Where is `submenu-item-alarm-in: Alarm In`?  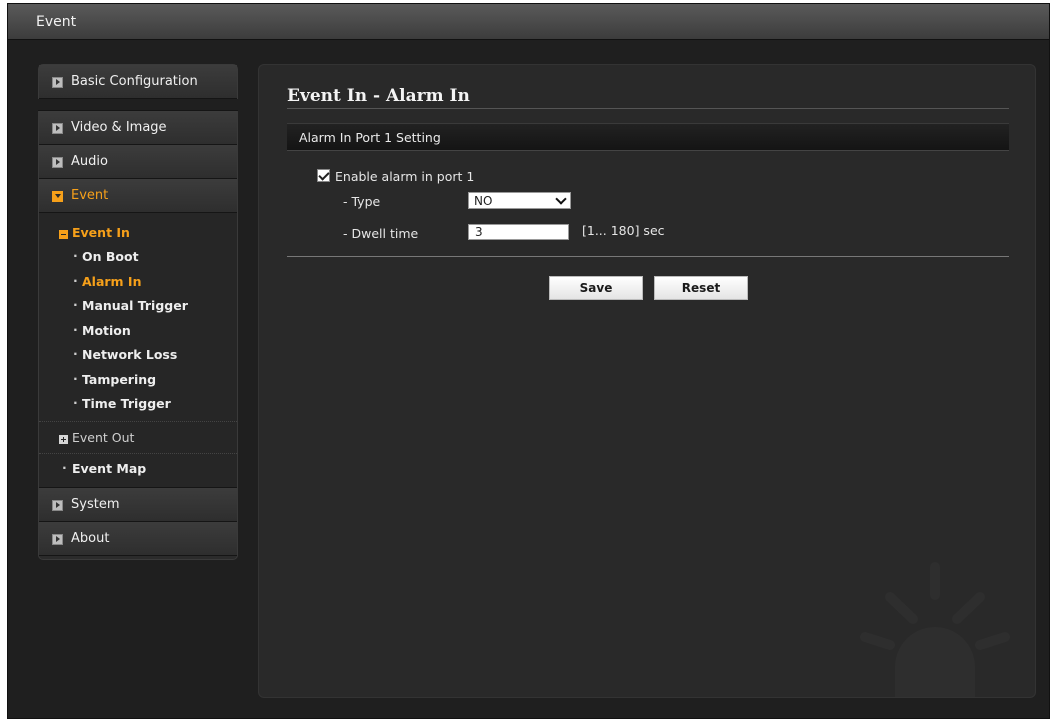
submenu-item-alarm-in: Alarm In is located at coordinates (138, 282).